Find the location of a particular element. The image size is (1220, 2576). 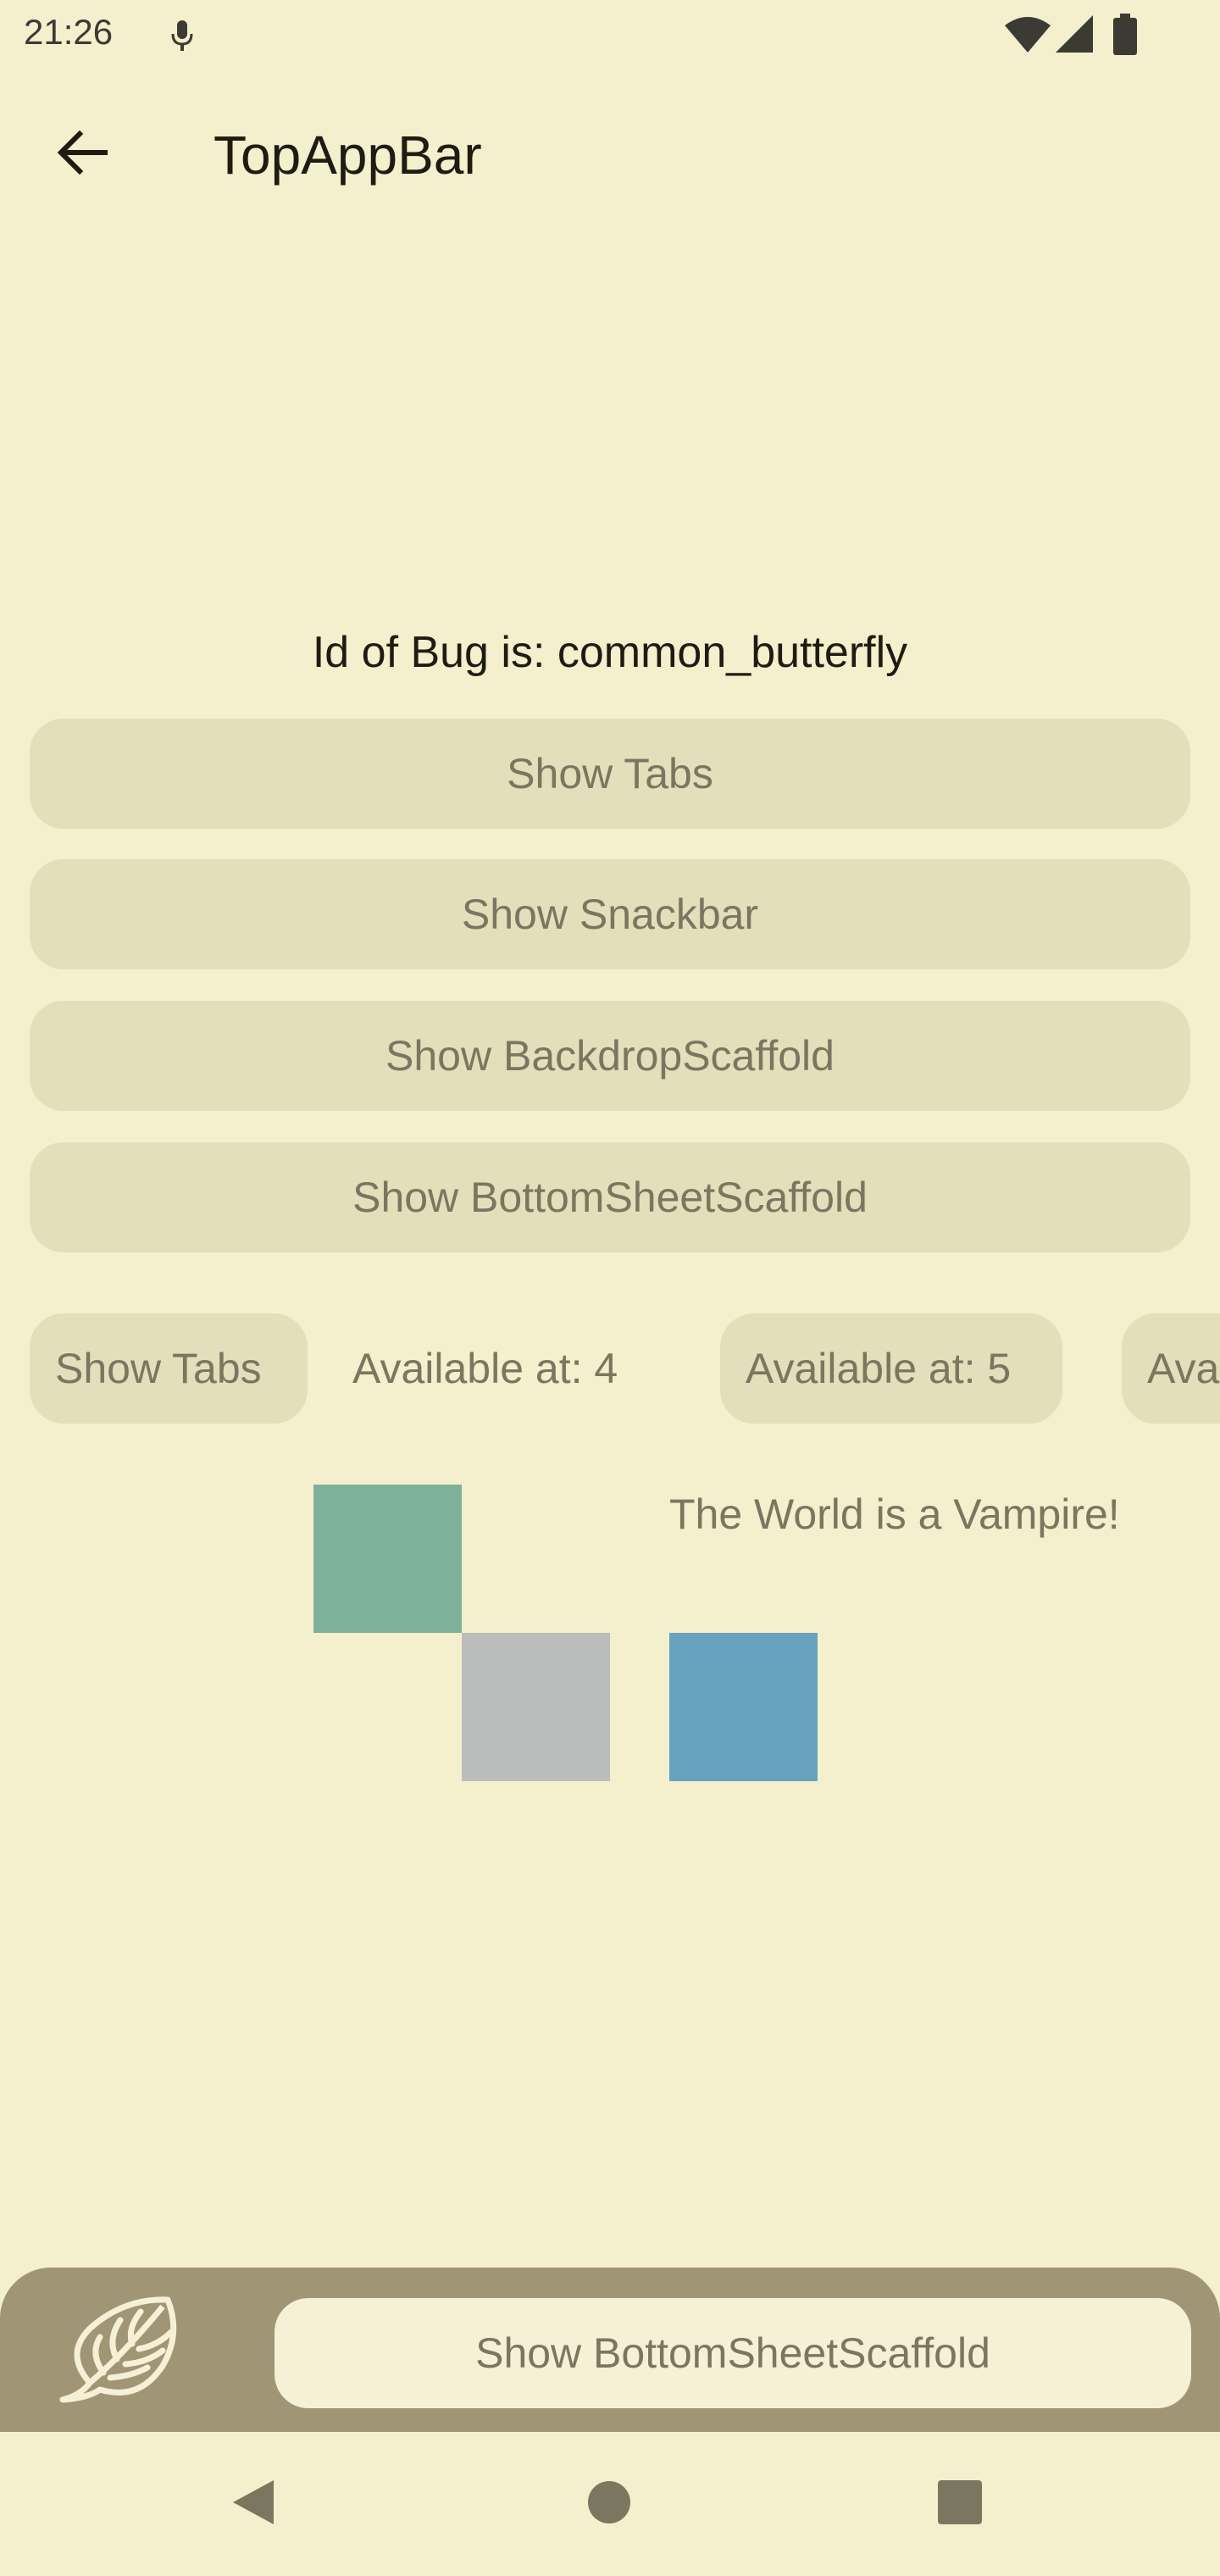

nav-home-icon is located at coordinates (609, 2504).